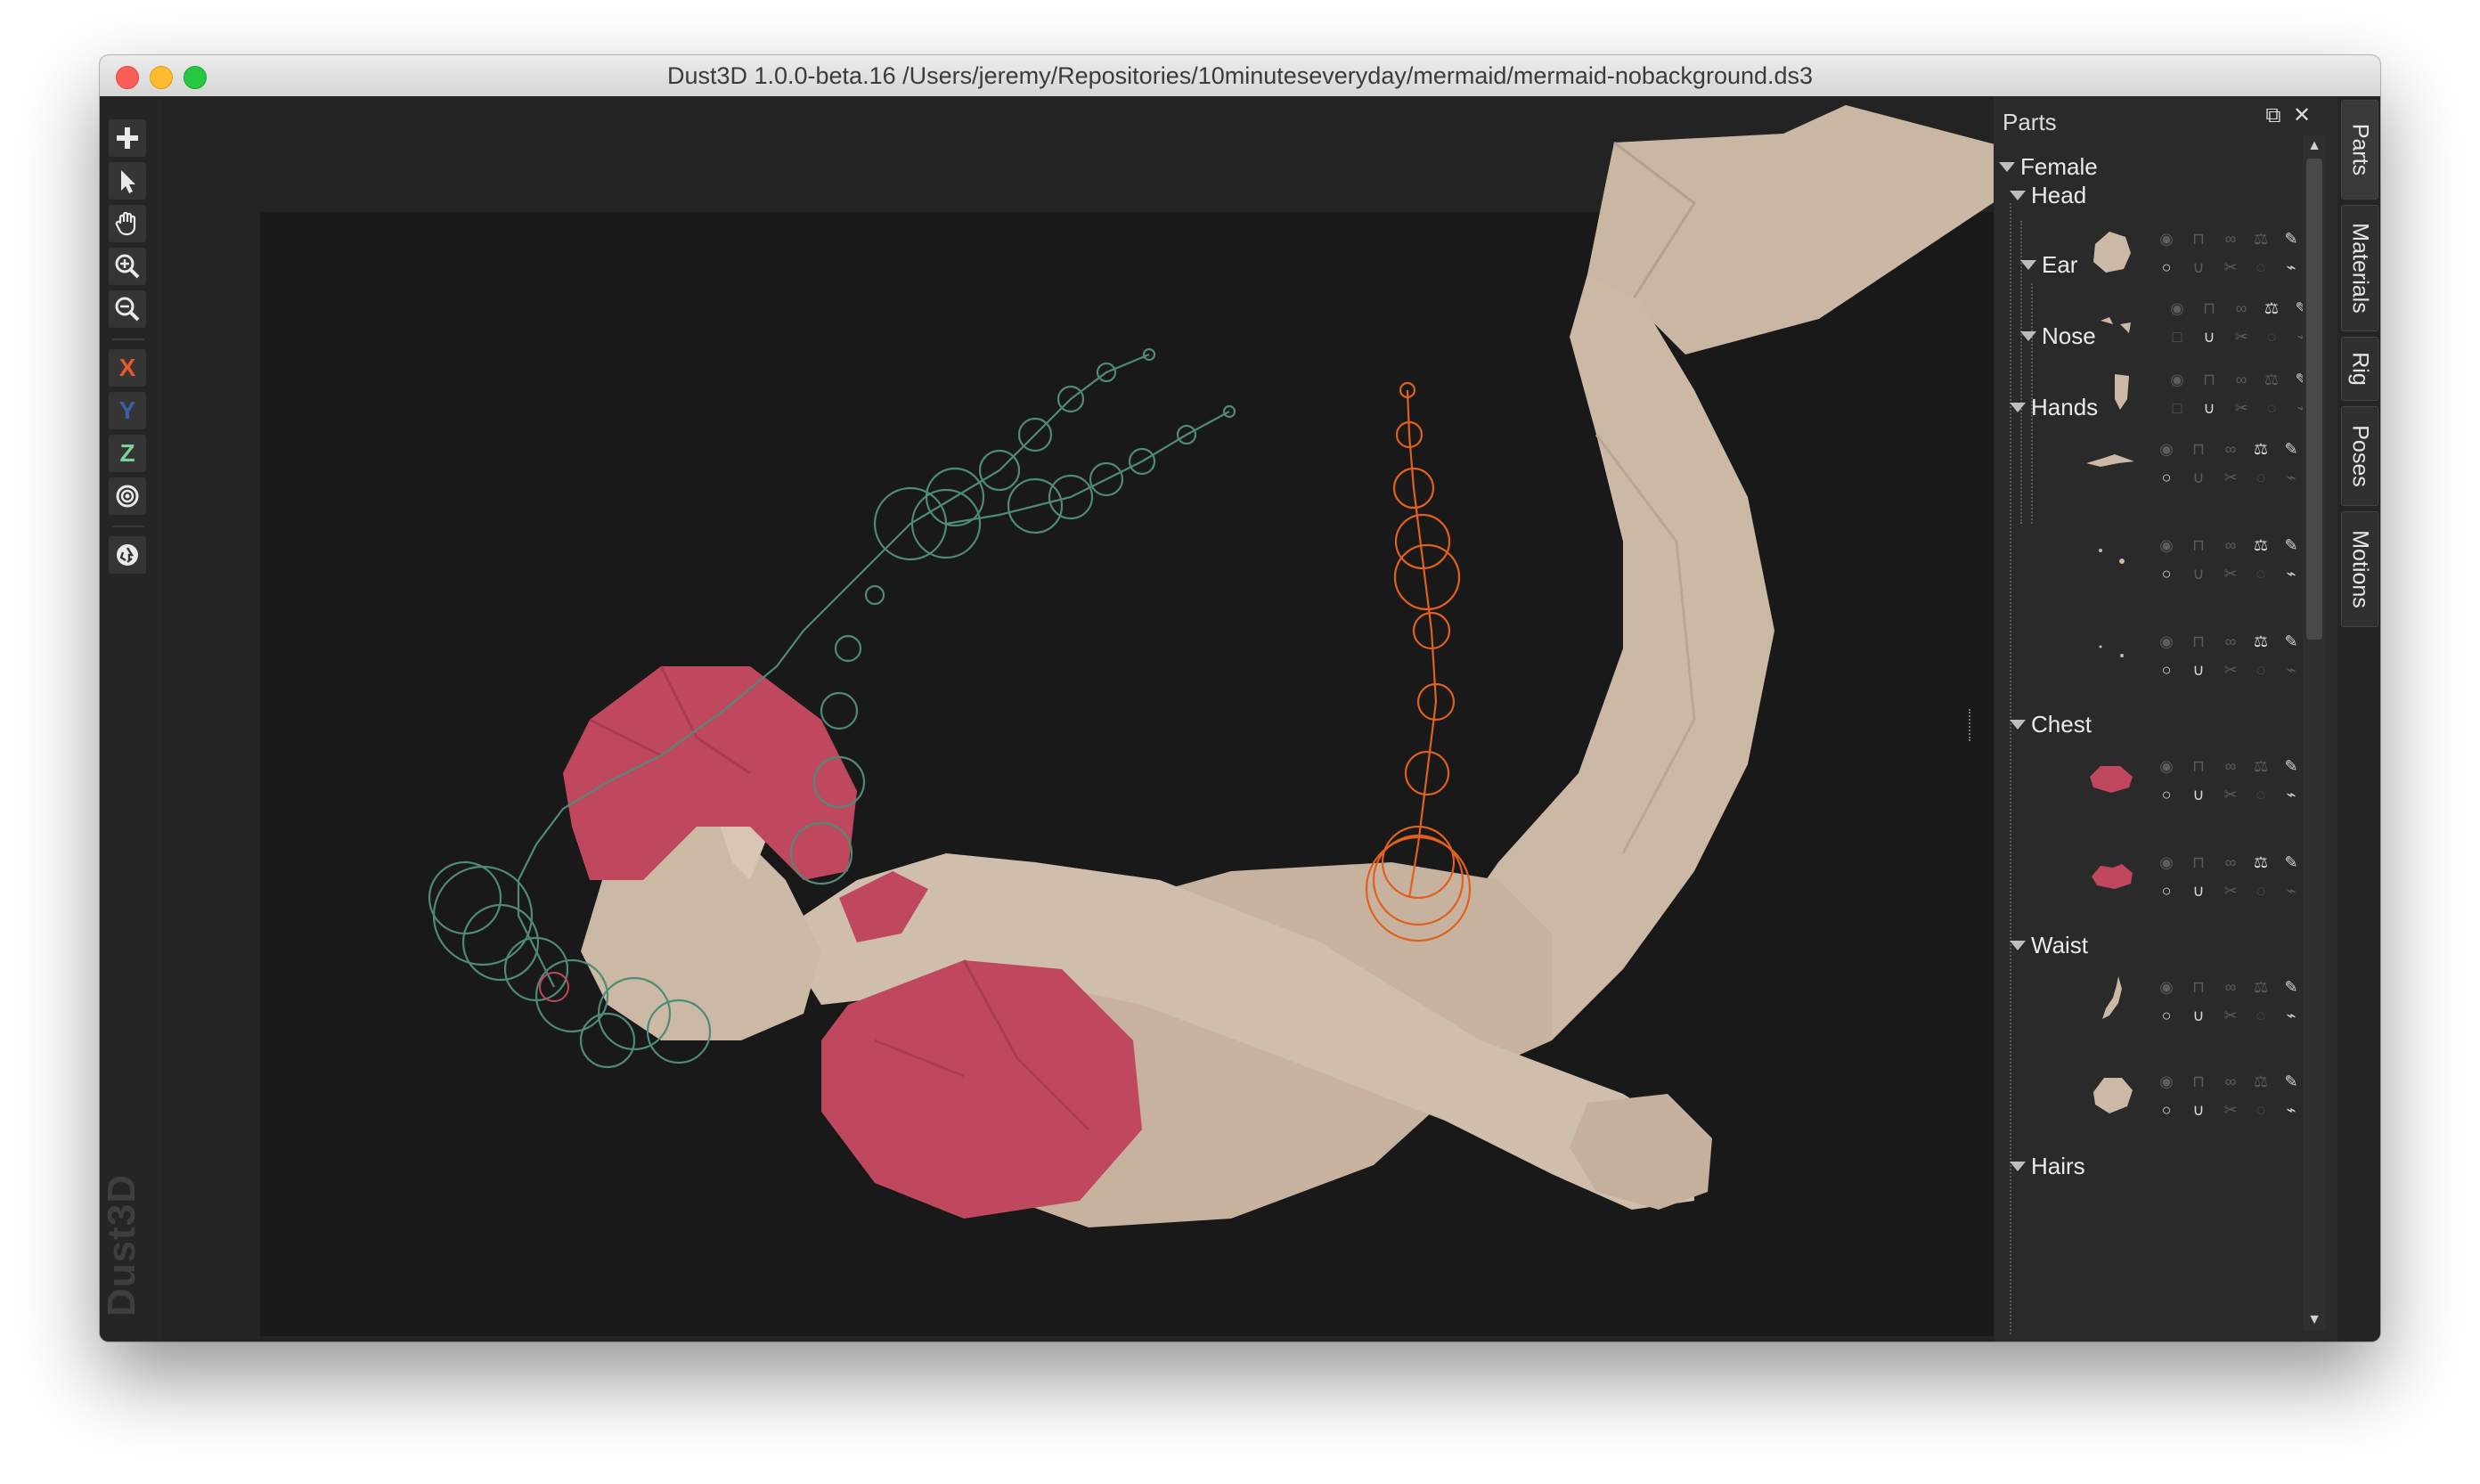  What do you see at coordinates (2172, 777) in the screenshot?
I see `part-row-chest-1: ◉ ⊓ ∞ ⚖ ✎ ○ ∪ ✂ ◌ ⌁` at bounding box center [2172, 777].